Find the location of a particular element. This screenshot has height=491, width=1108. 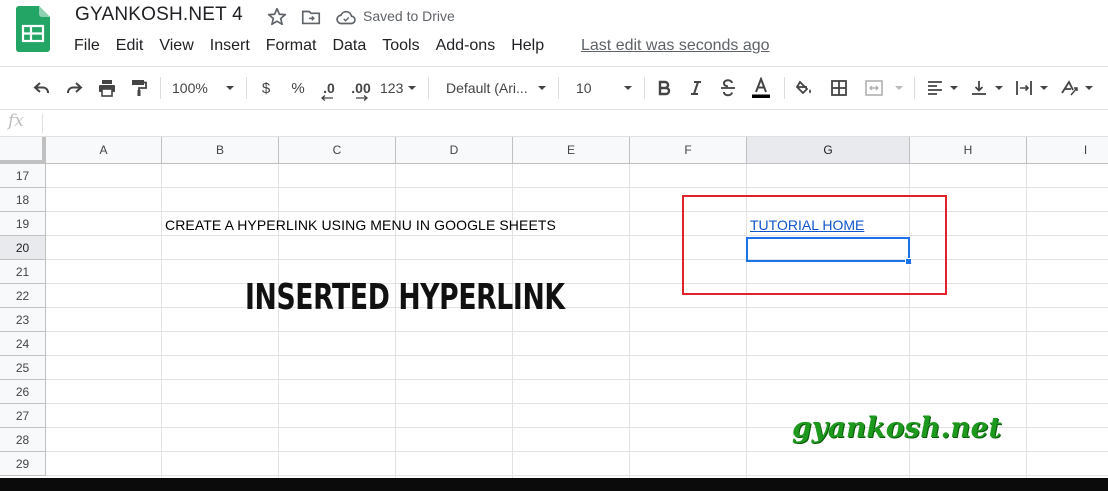

align-left-icon is located at coordinates (935, 88).